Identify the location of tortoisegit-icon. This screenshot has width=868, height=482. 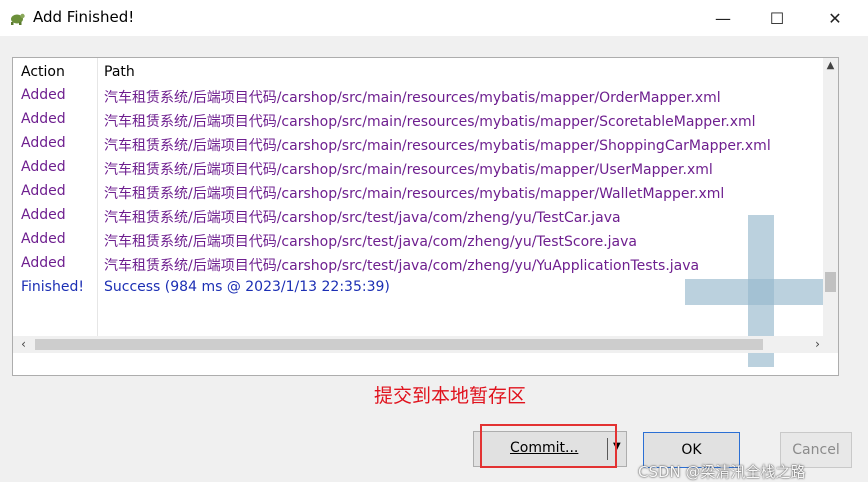
(18, 19).